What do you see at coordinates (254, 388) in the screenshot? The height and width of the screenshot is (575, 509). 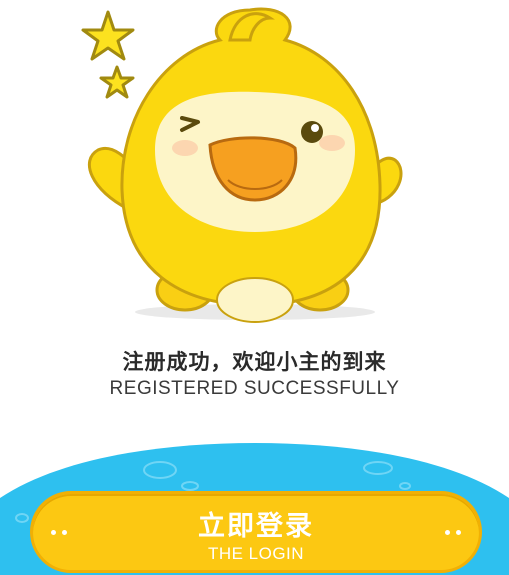 I see `success-subtitle: REGISTERED SUCCESSFULLY` at bounding box center [254, 388].